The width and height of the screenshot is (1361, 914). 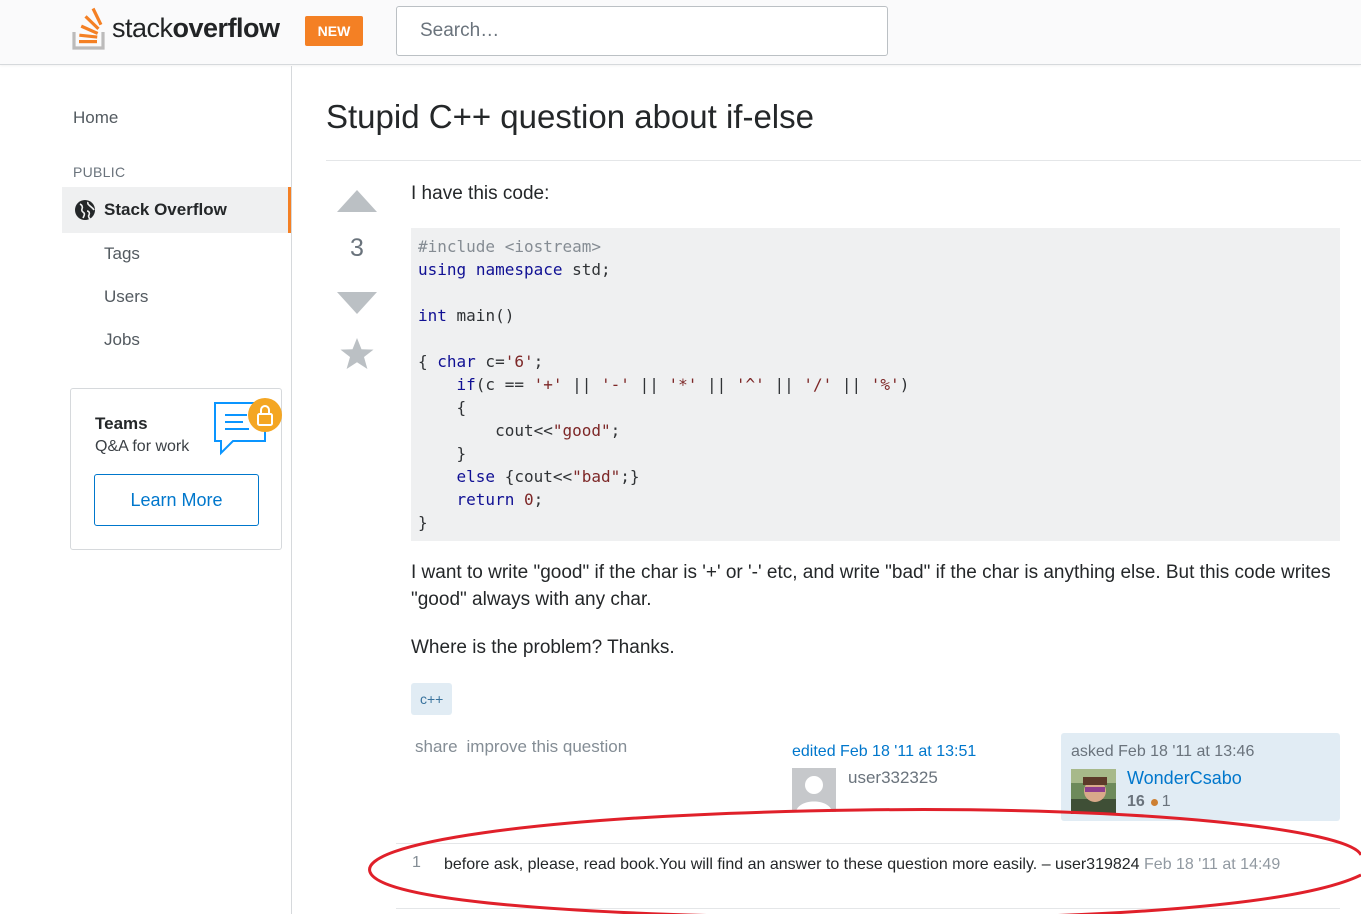 I want to click on teams-title: Teams, so click(x=121, y=423).